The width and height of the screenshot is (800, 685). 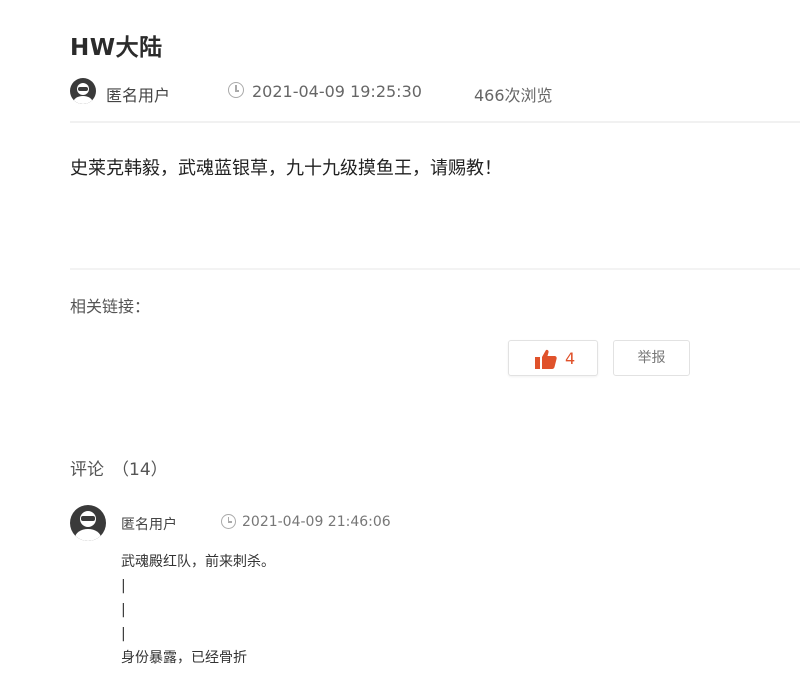 I want to click on comments-heading: 评论 （14）, so click(x=119, y=467).